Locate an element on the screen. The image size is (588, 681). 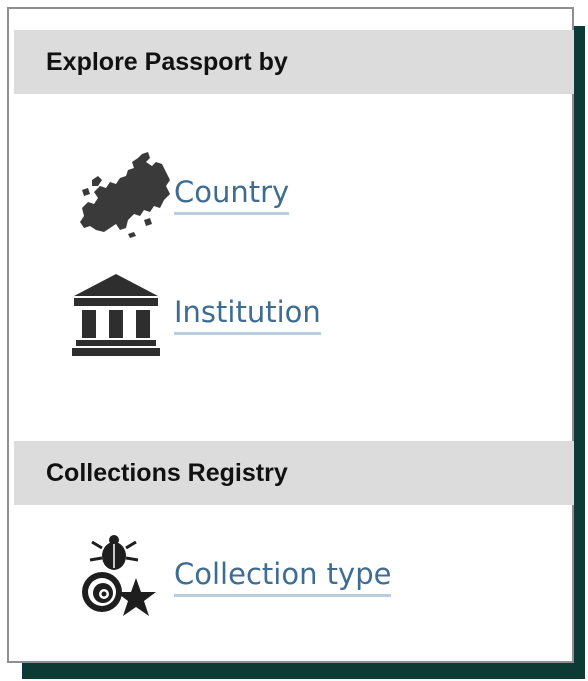
section-header-explore-passport: Explore Passport by is located at coordinates (294, 62).